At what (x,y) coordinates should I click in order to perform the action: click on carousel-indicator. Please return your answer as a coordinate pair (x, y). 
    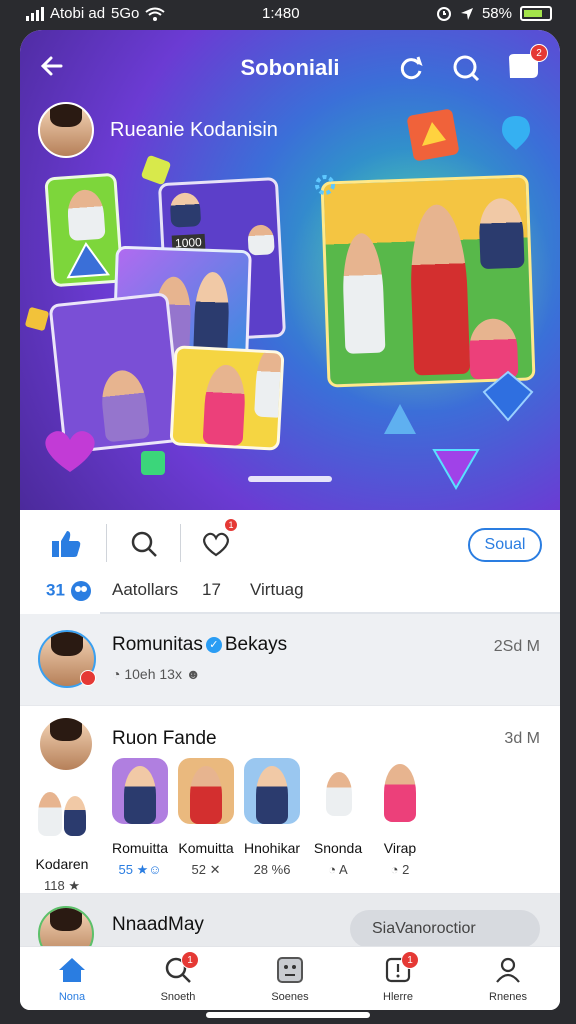
    Looking at the image, I should click on (290, 479).